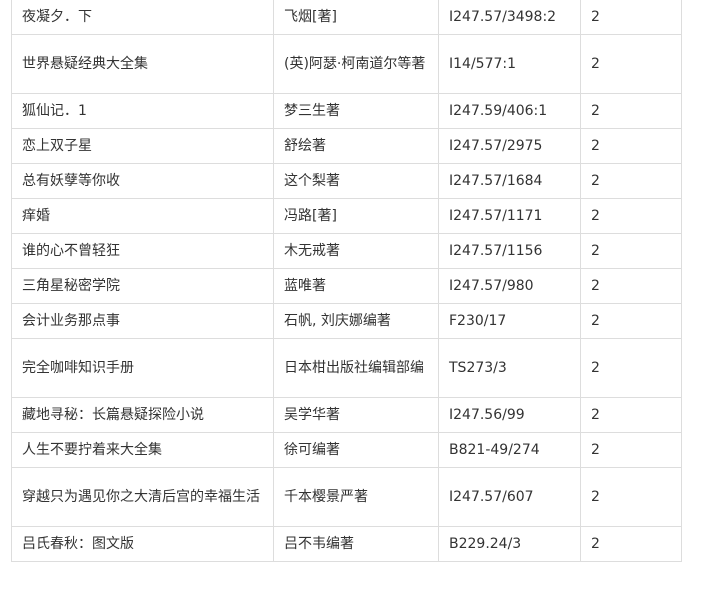  Describe the element at coordinates (509, 450) in the screenshot. I see `book-call-number-cell: B821-49/274` at that location.